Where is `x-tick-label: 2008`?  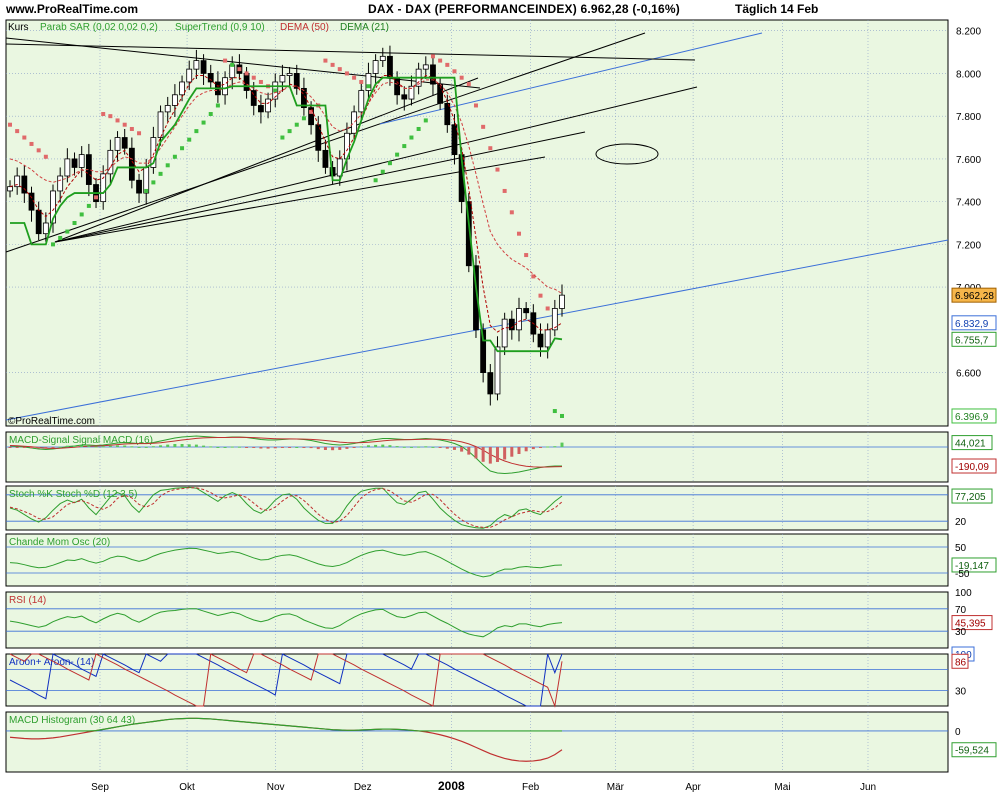
x-tick-label: 2008 is located at coordinates (451, 786).